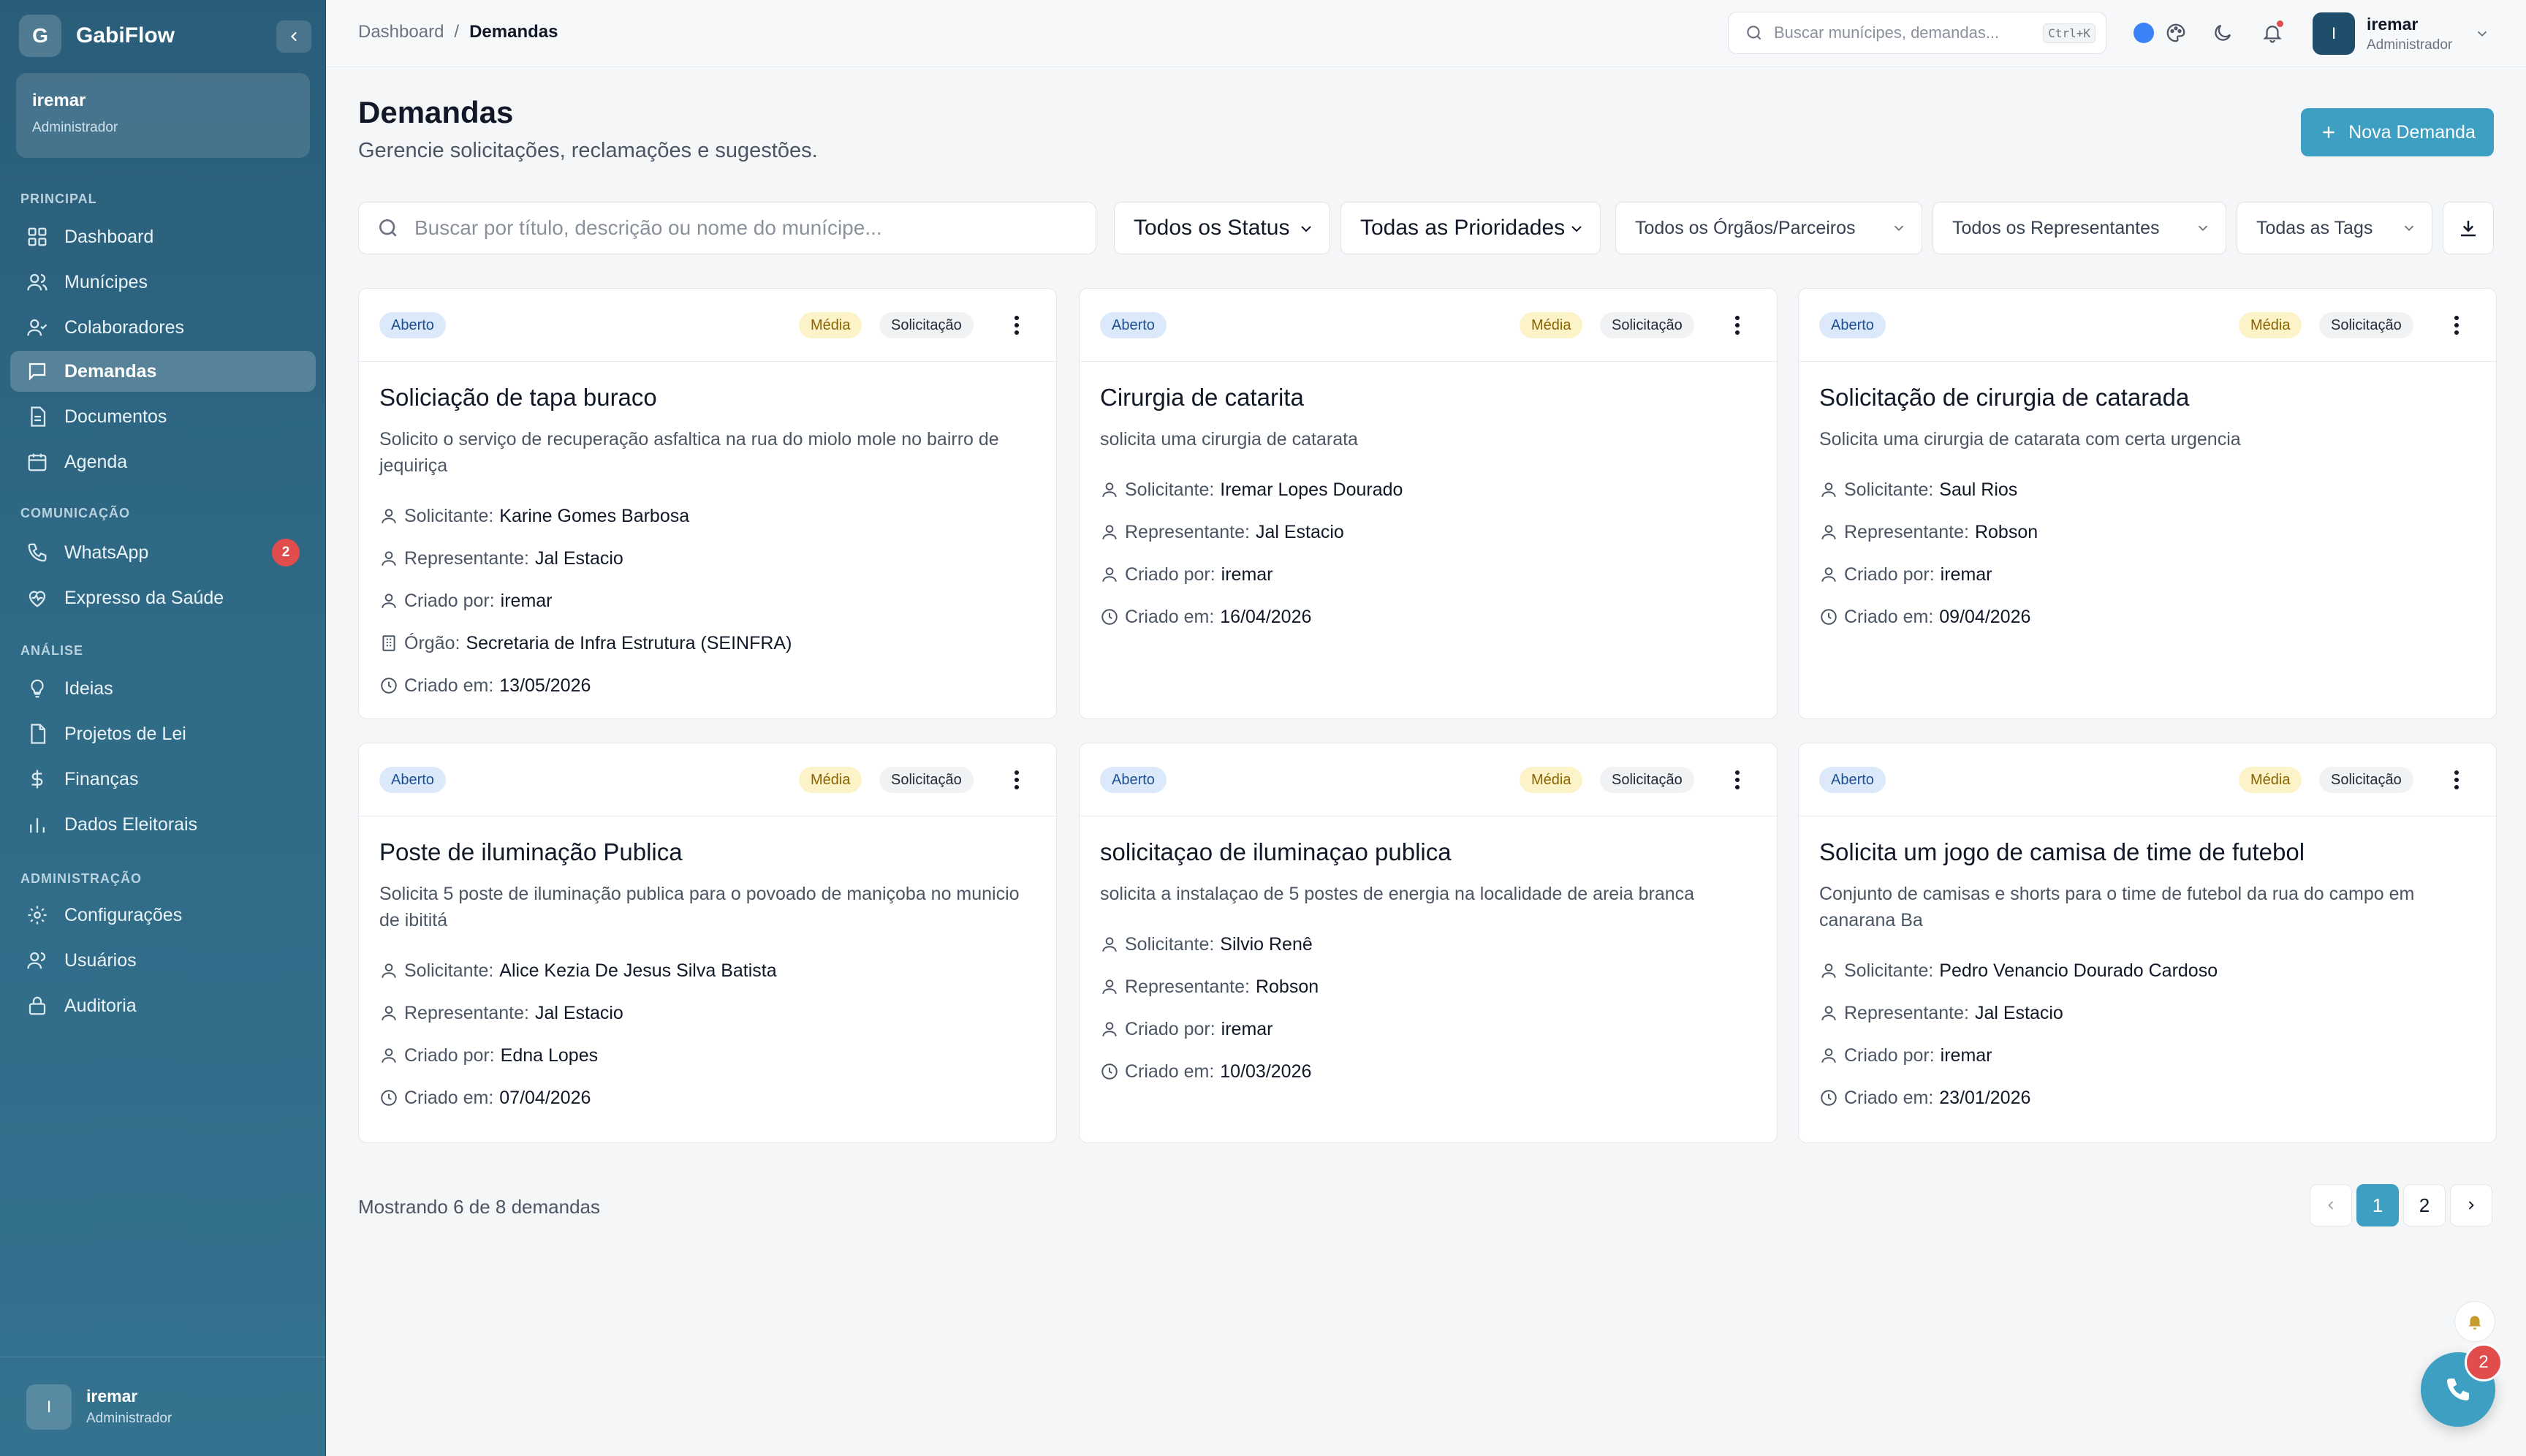 The width and height of the screenshot is (2526, 1456). Describe the element at coordinates (163, 1406) in the screenshot. I see `sidebar-footer-user: I iremar Administrador` at that location.